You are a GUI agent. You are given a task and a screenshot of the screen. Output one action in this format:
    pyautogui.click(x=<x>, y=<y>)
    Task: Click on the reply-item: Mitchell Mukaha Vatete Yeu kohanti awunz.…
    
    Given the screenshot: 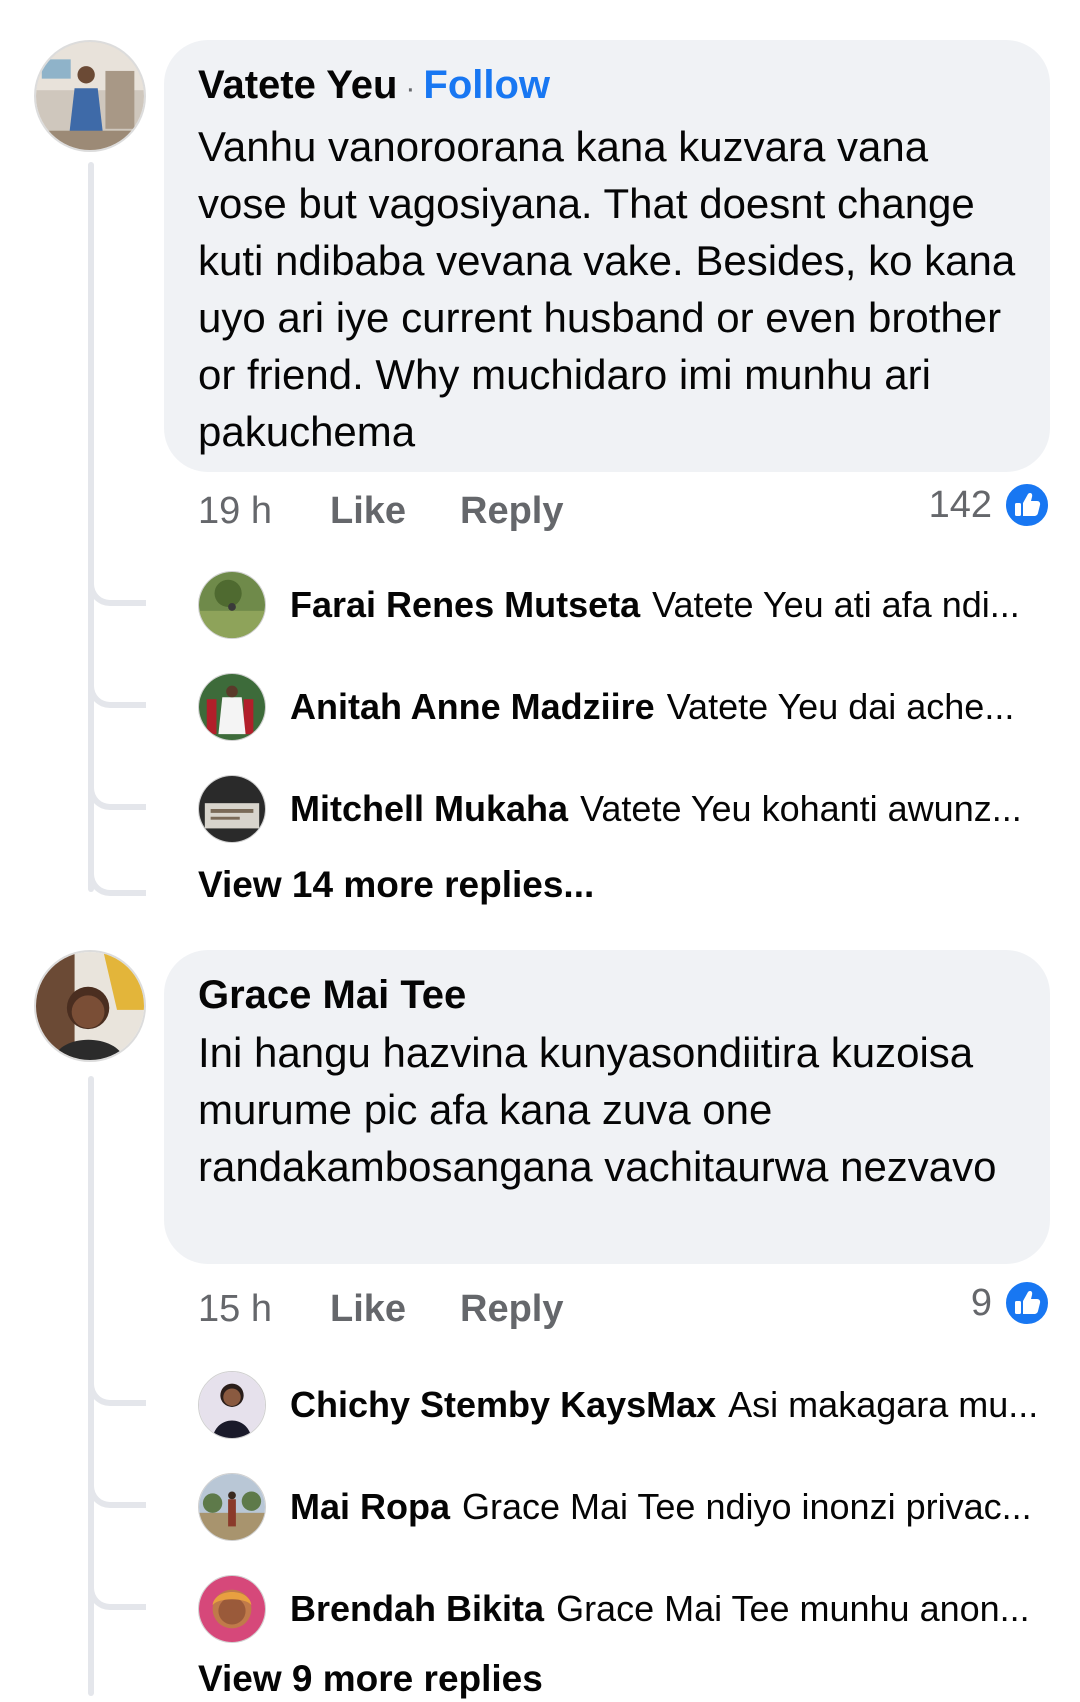 What is the action you would take?
    pyautogui.click(x=624, y=809)
    